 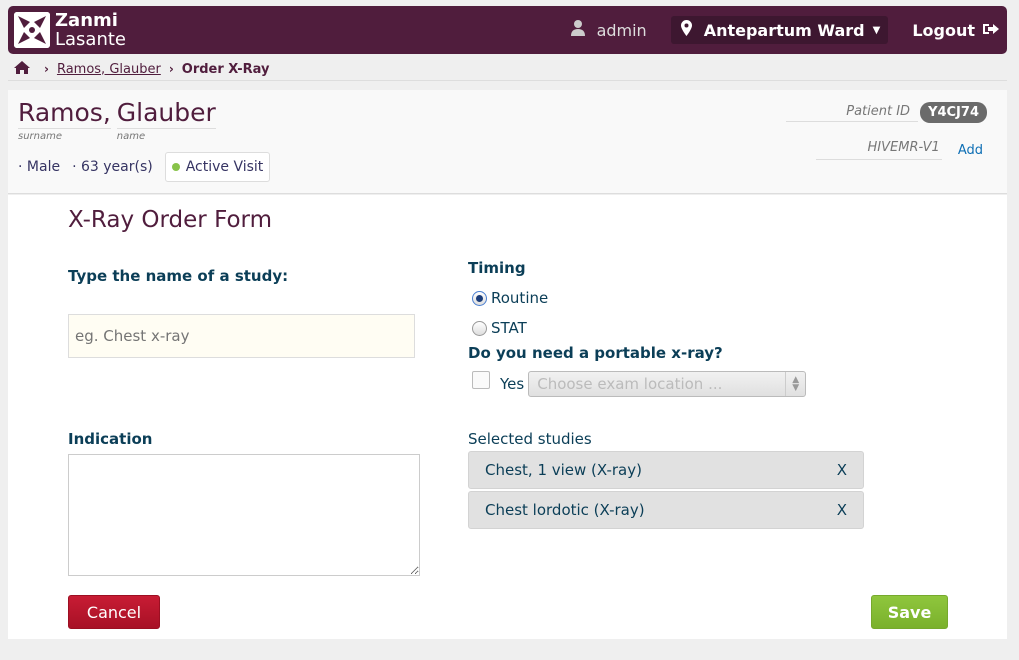 What do you see at coordinates (22, 69) in the screenshot?
I see `home-icon` at bounding box center [22, 69].